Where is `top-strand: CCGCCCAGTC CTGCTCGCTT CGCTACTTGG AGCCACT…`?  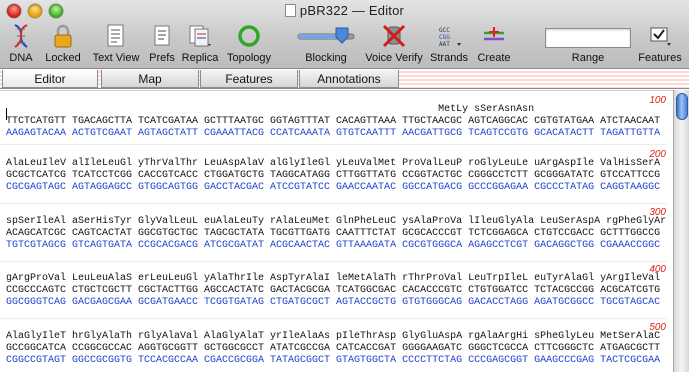 top-strand: CCGCCCAGTC CTGCTCGCTT CGCTACTTGG AGCCACT… is located at coordinates (333, 290).